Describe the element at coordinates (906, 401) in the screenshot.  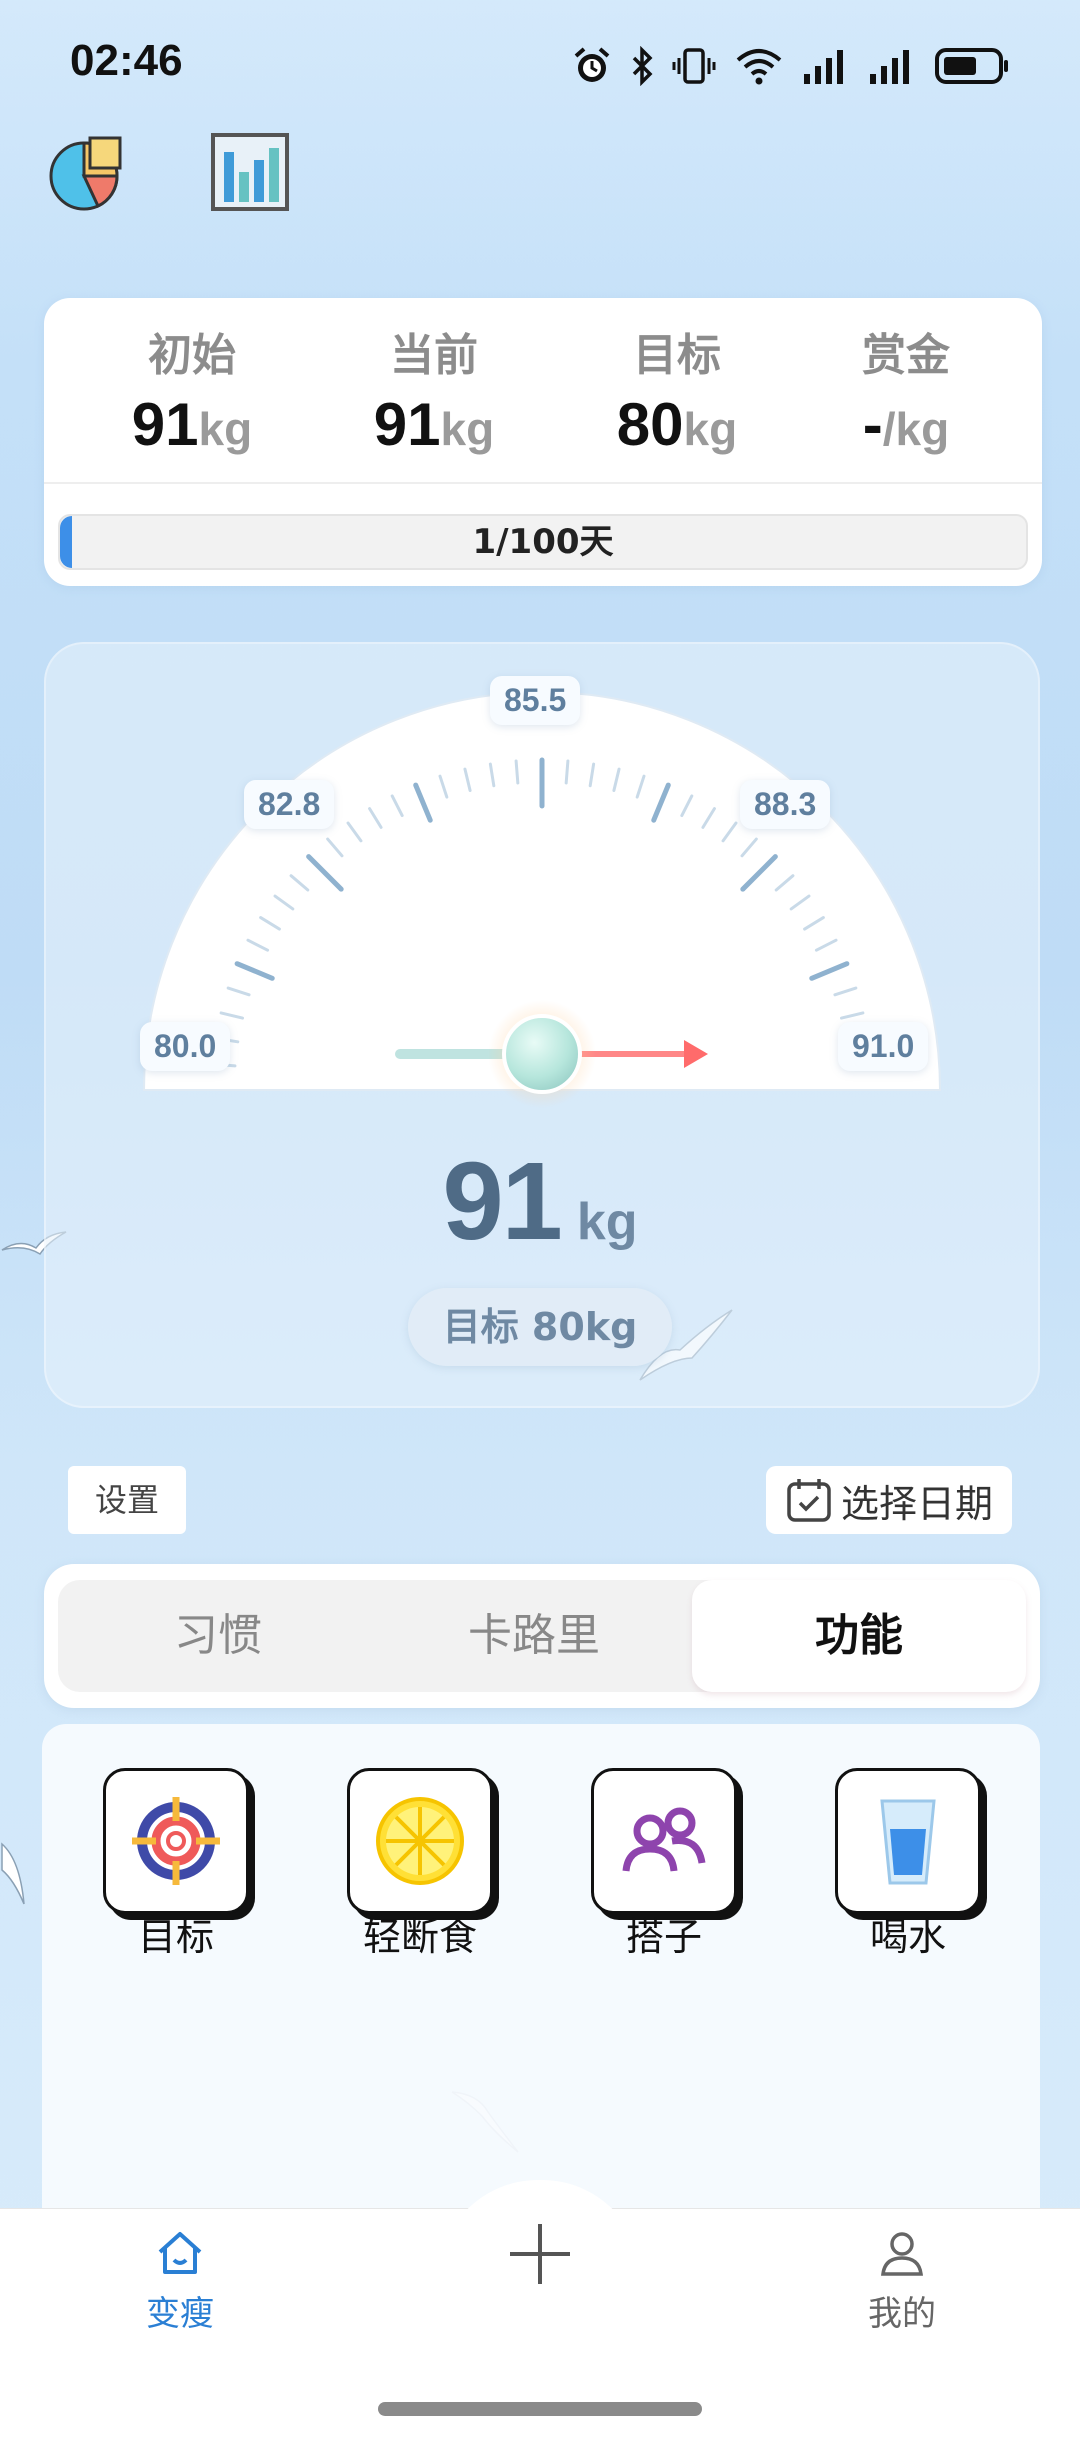
I see `stat-bounty: 赏金 -/kg` at that location.